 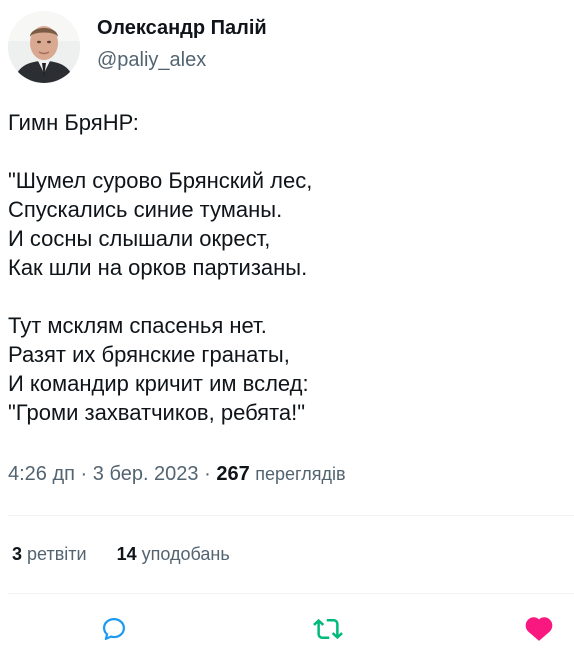 I want to click on reply-button, so click(x=114, y=629).